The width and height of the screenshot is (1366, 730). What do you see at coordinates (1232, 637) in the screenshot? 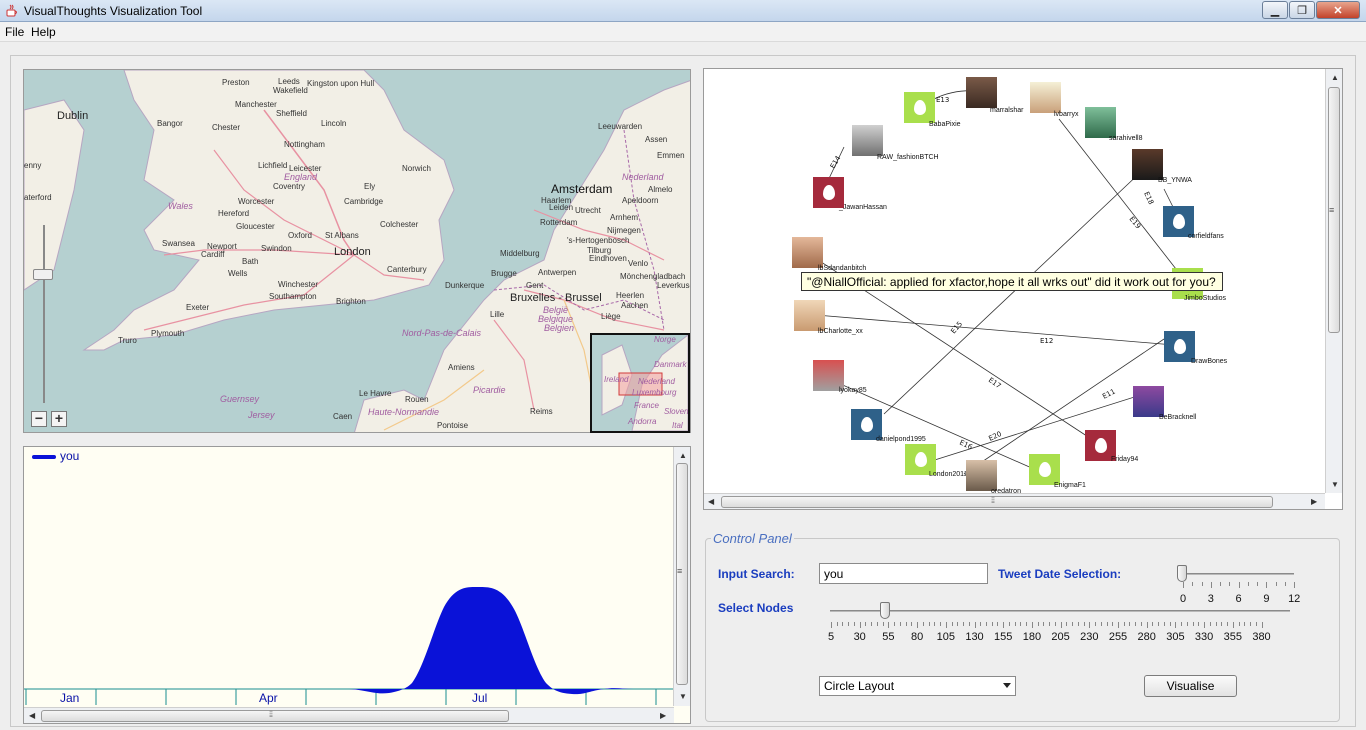
I see `slider-tick-label: 355` at bounding box center [1232, 637].